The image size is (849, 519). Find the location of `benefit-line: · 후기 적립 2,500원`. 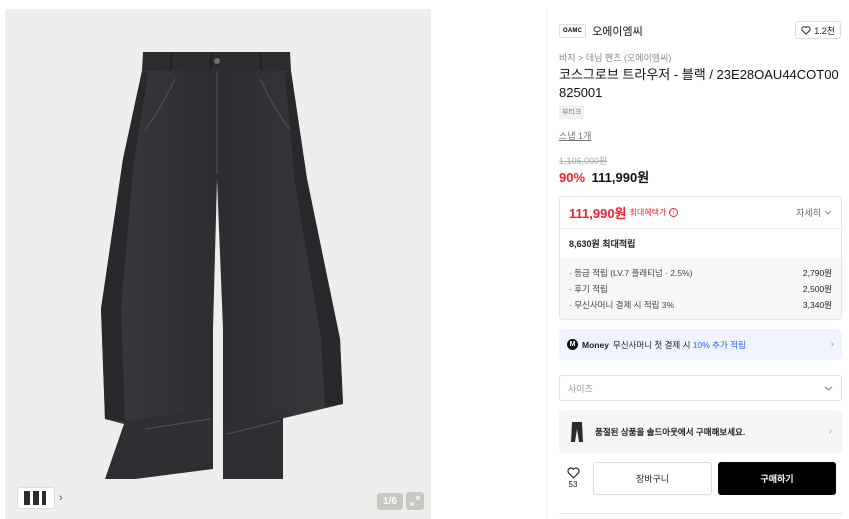

benefit-line: · 후기 적립 2,500원 is located at coordinates (700, 289).